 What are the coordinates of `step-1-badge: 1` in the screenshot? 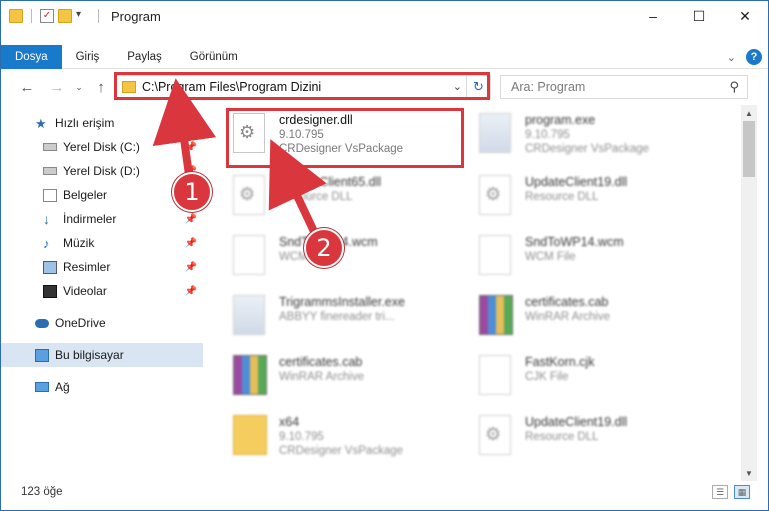 It's located at (192, 192).